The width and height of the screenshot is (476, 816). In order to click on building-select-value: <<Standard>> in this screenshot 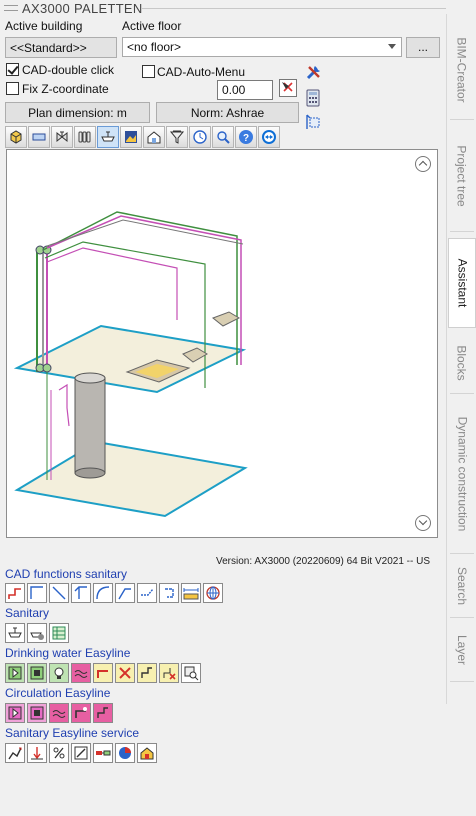, I will do `click(48, 48)`.